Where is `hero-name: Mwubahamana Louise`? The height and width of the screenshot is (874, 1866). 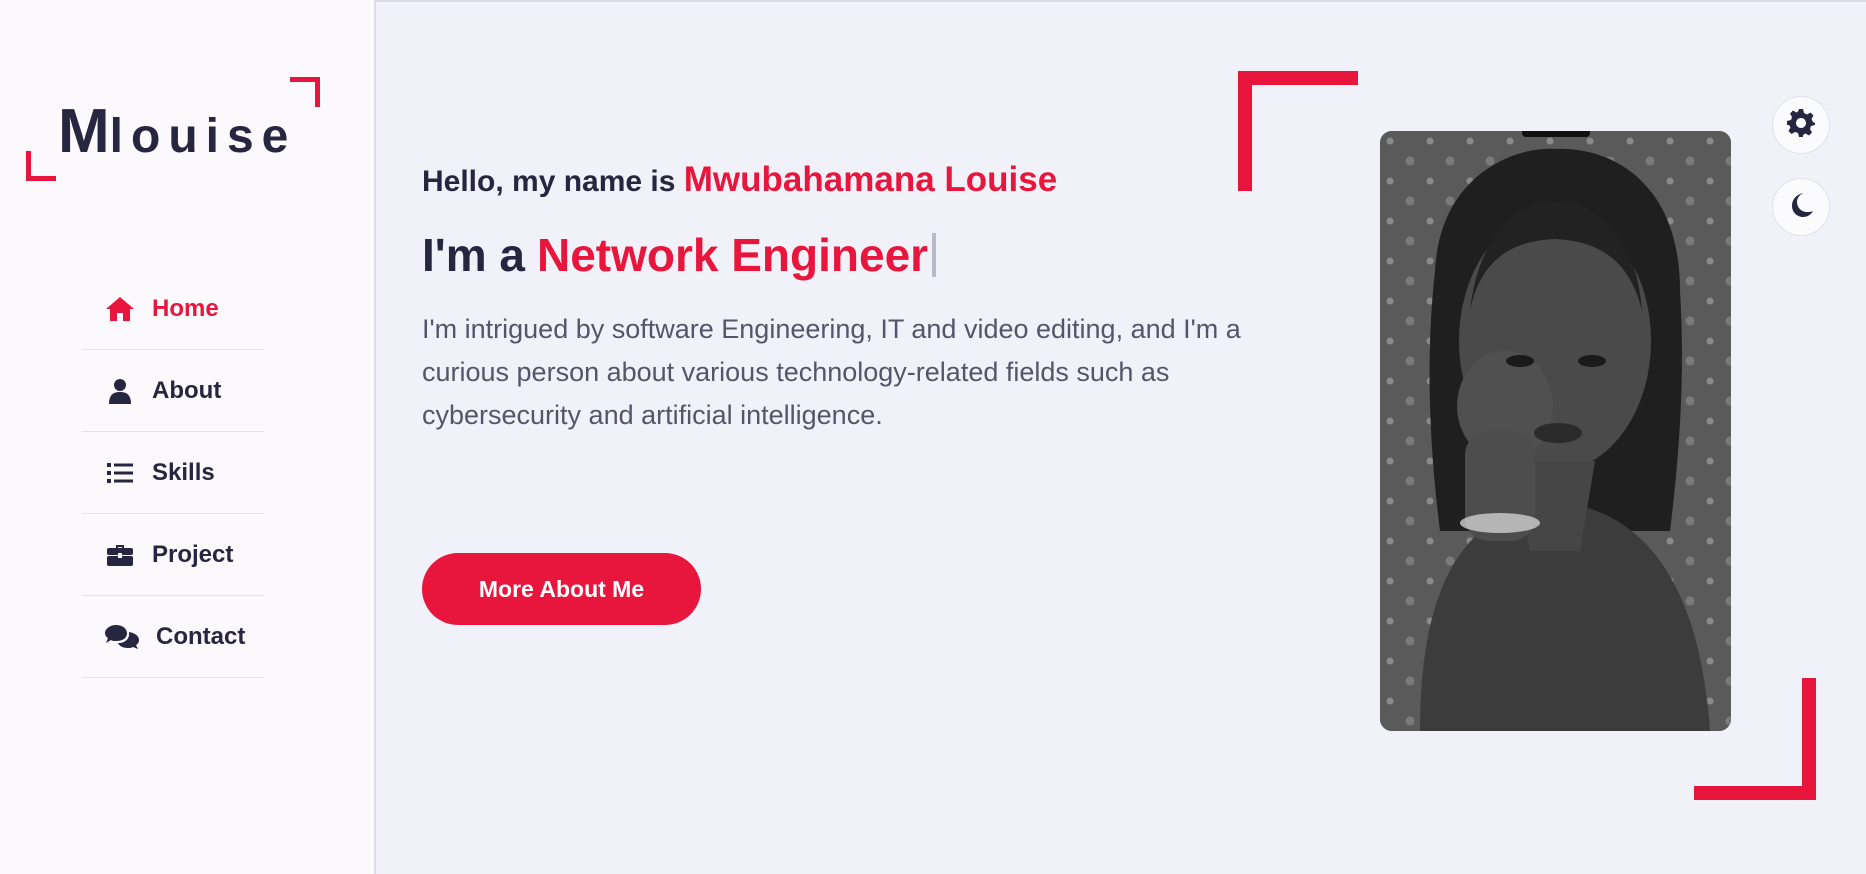
hero-name: Mwubahamana Louise is located at coordinates (870, 179).